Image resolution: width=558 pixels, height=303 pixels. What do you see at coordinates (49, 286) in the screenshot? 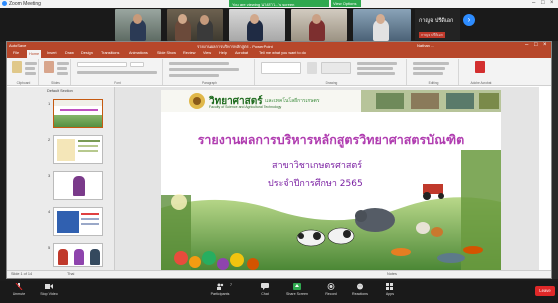
I see `video-camera-icon` at bounding box center [49, 286].